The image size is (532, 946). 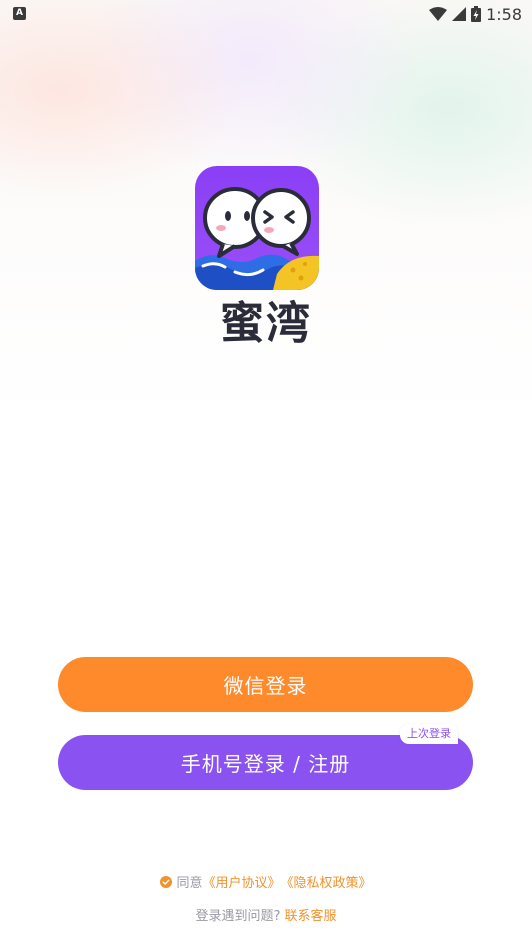 I want to click on status-icons: 1:58, so click(x=475, y=14).